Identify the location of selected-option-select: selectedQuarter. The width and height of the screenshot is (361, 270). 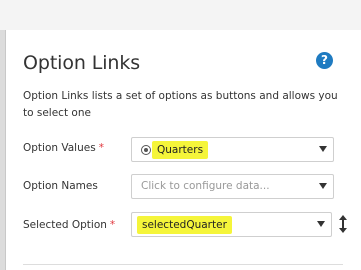
(231, 224).